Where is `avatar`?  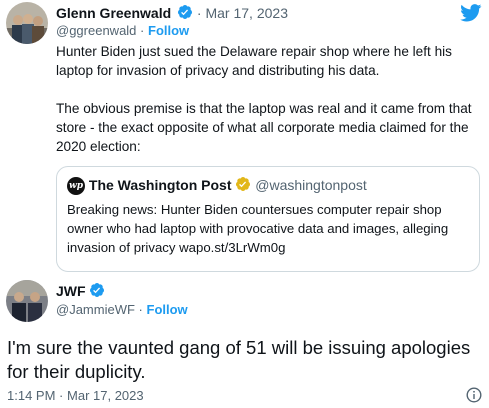 avatar is located at coordinates (27, 23).